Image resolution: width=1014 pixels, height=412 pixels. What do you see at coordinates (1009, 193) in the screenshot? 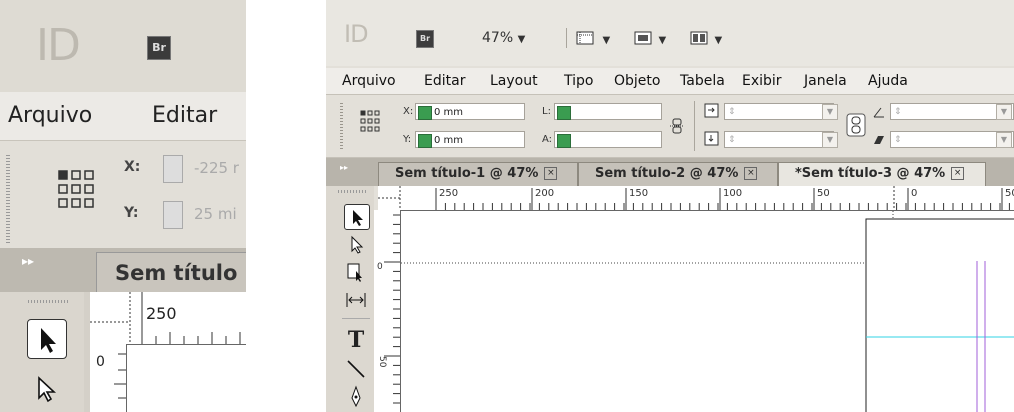
I see `ruler-label-50-right: 50` at bounding box center [1009, 193].